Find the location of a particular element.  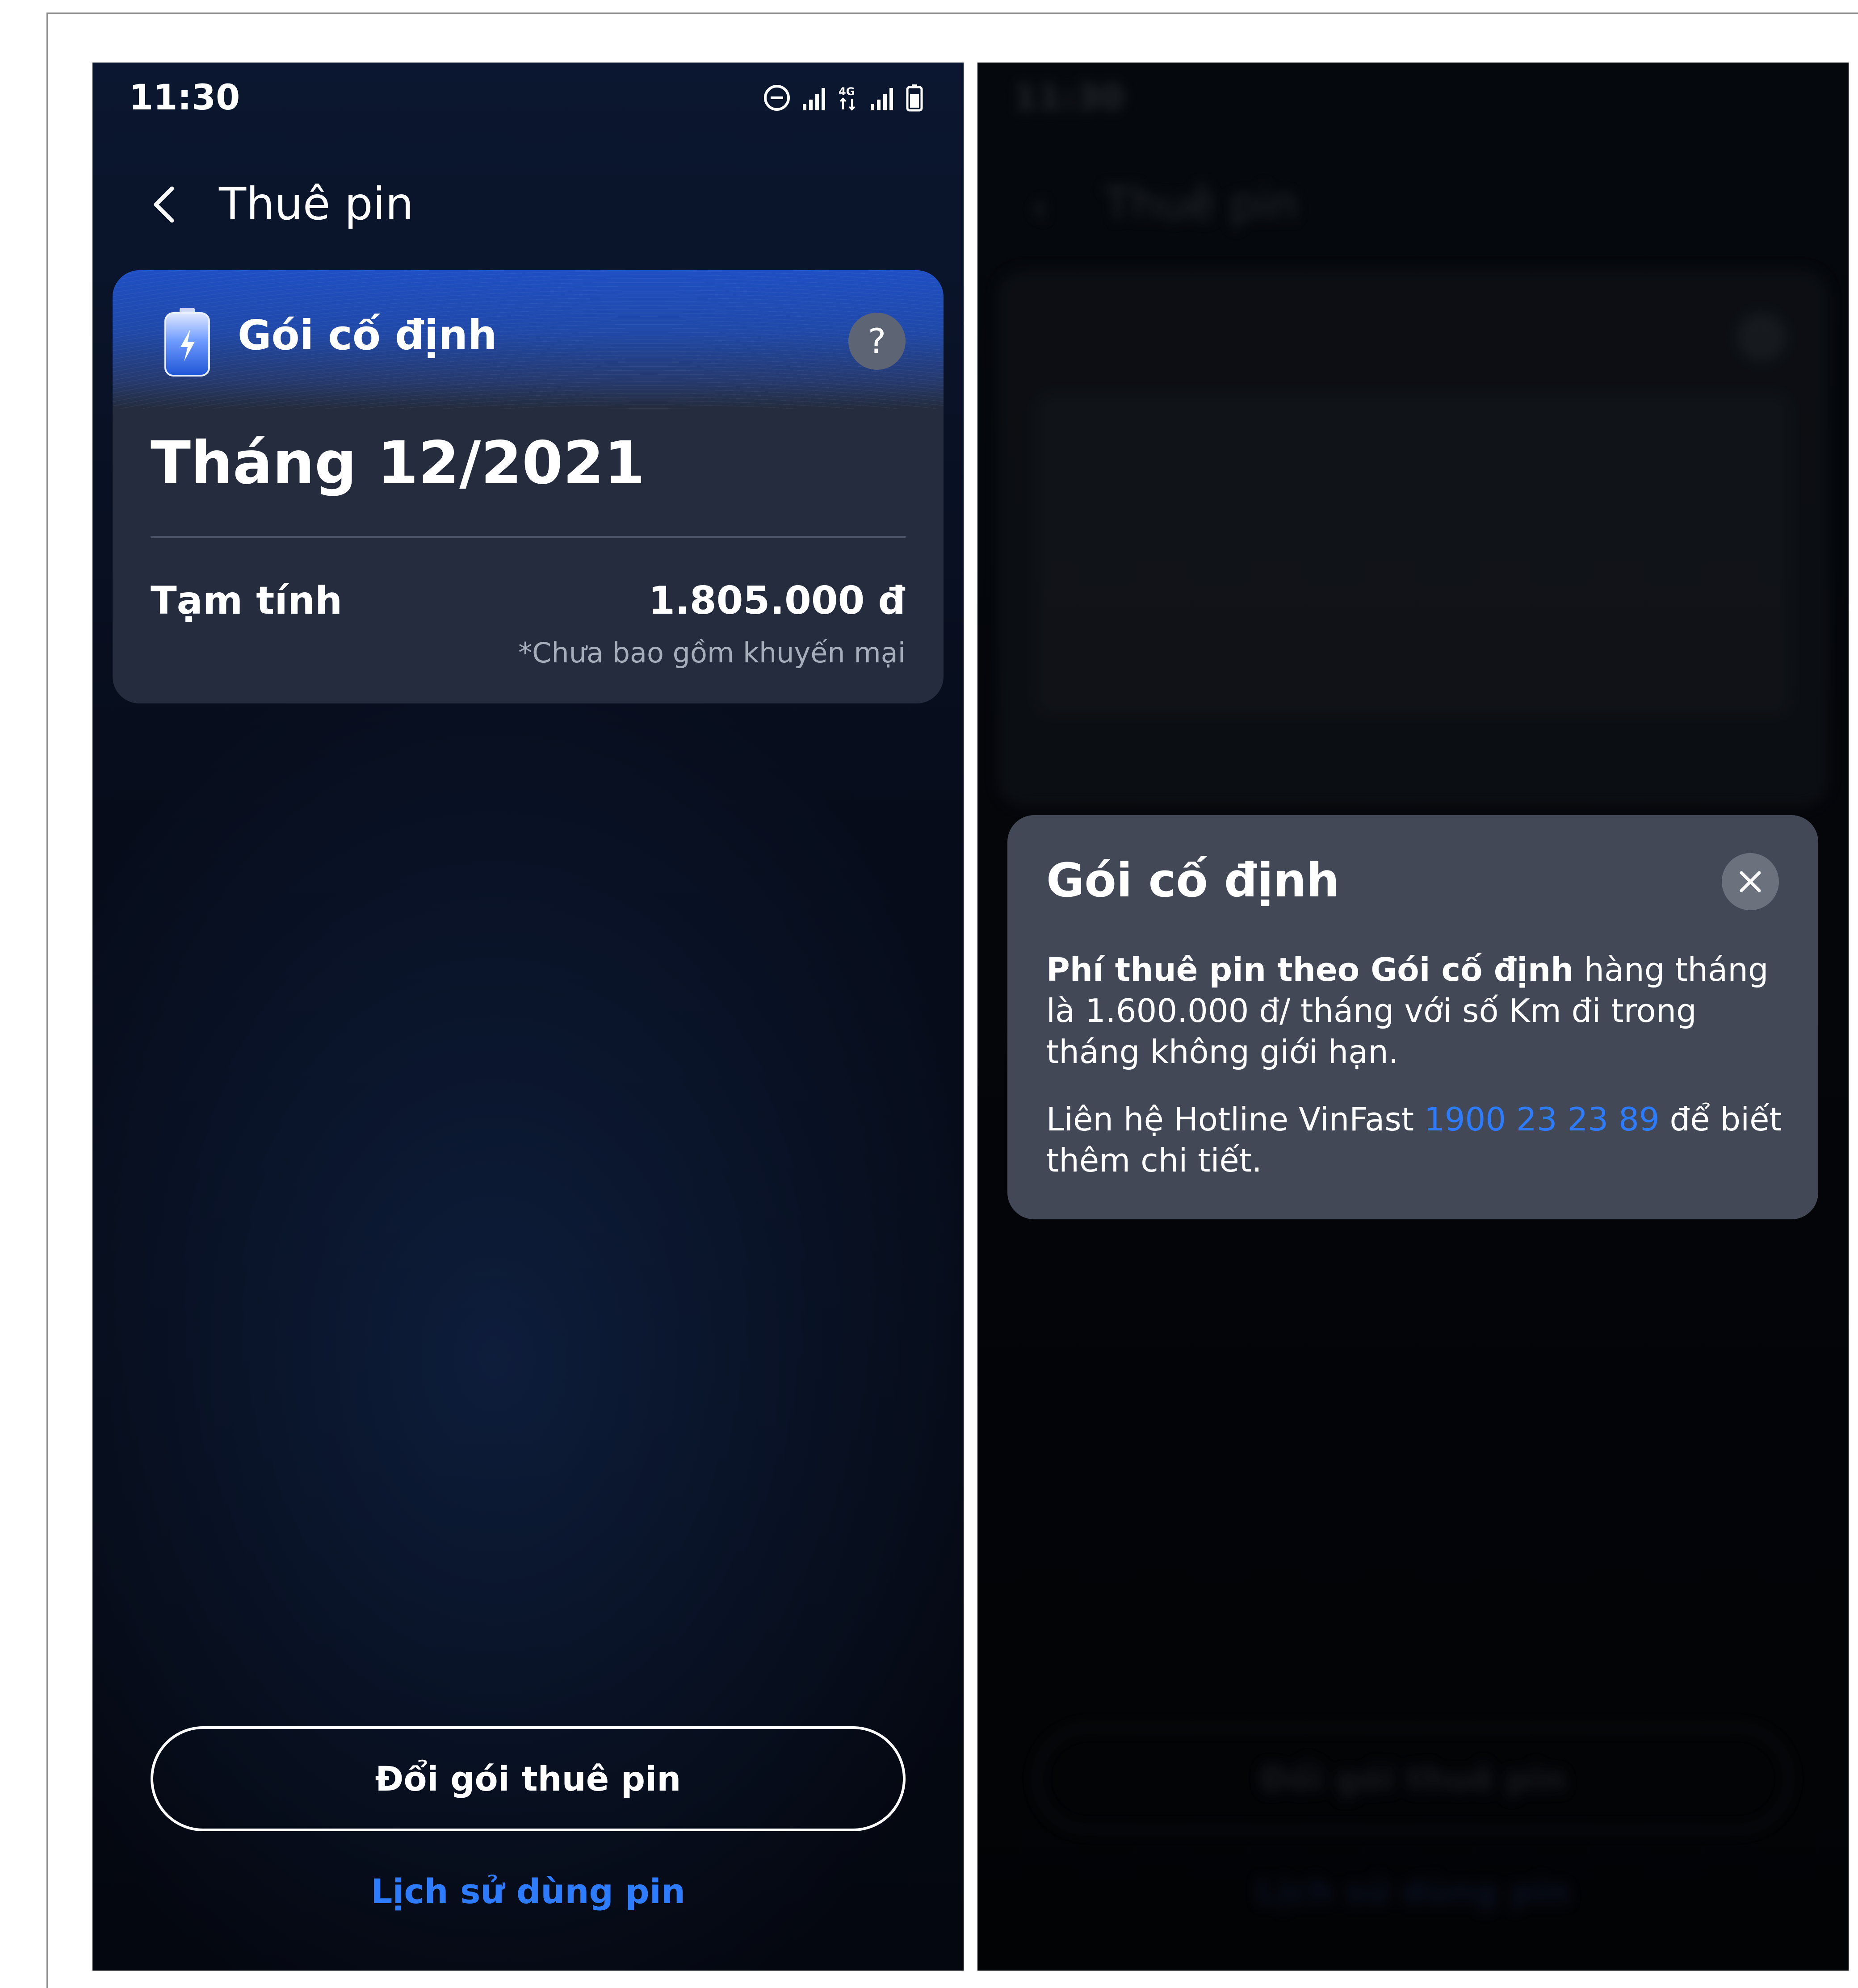

ghost-title: Thuê pin is located at coordinates (1201, 204).